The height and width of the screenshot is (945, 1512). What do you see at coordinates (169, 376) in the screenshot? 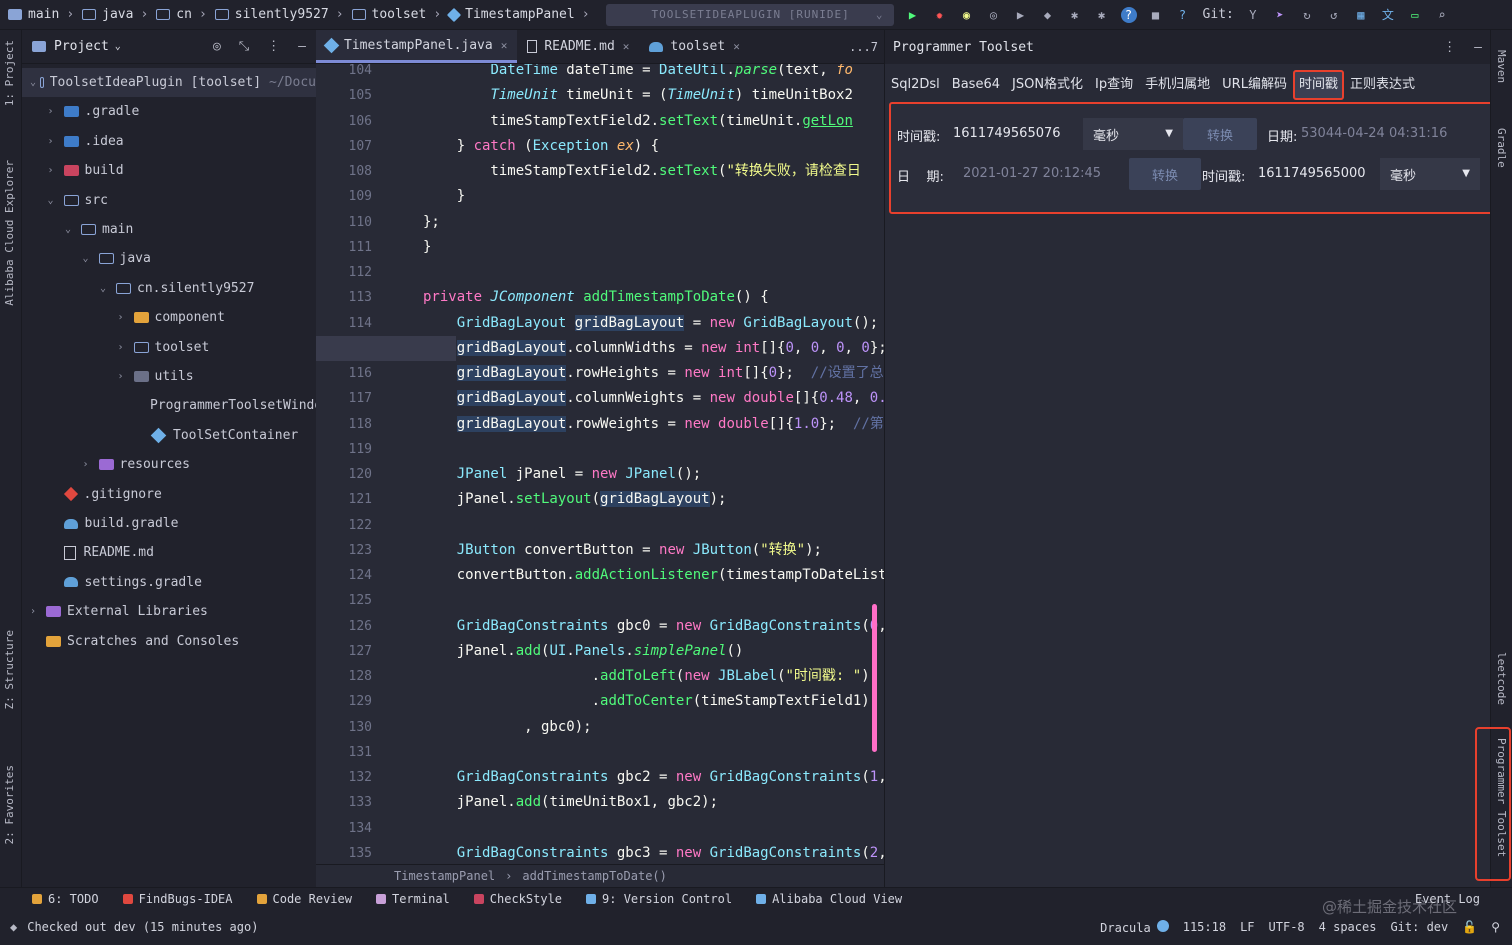
I see `tree-item: › utils` at bounding box center [169, 376].